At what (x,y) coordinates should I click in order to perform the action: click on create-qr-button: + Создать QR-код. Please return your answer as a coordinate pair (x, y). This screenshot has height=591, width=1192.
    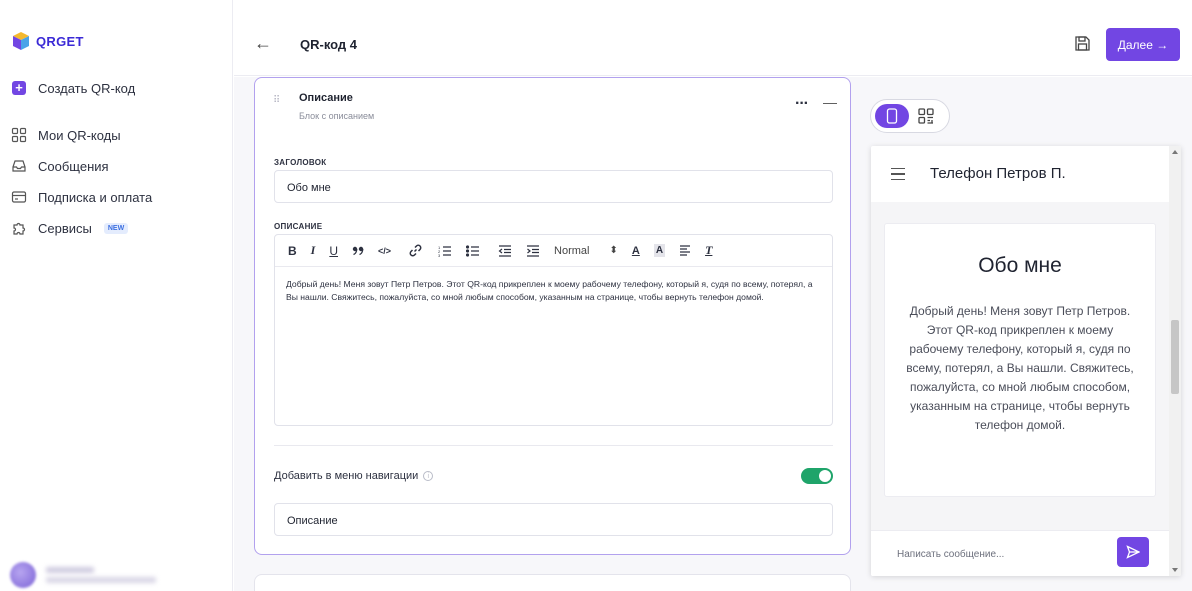
    Looking at the image, I should click on (72, 88).